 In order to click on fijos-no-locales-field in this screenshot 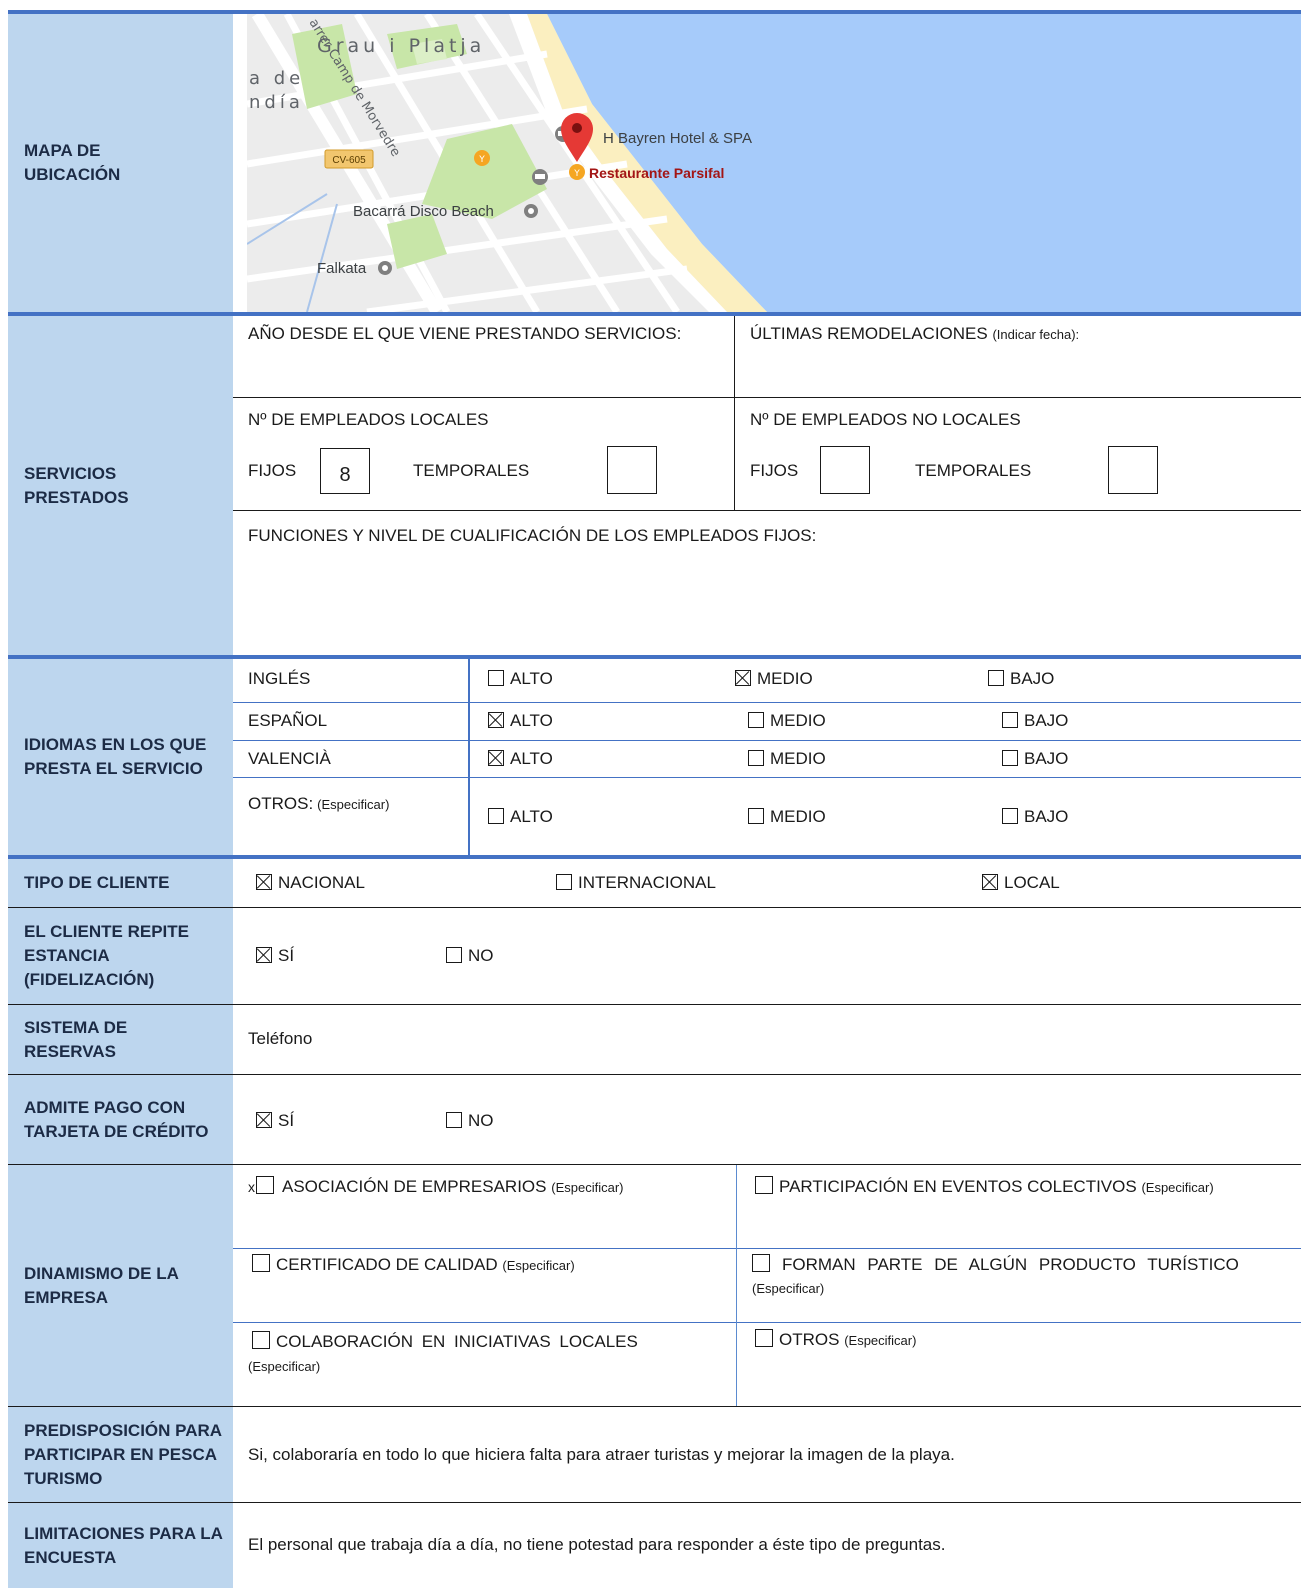, I will do `click(845, 470)`.